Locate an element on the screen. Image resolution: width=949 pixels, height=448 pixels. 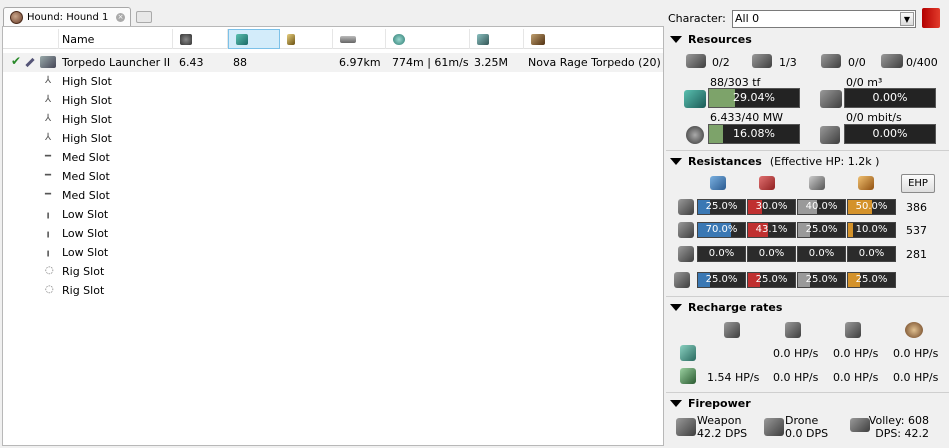
armor-recharge-icon is located at coordinates (793, 330).